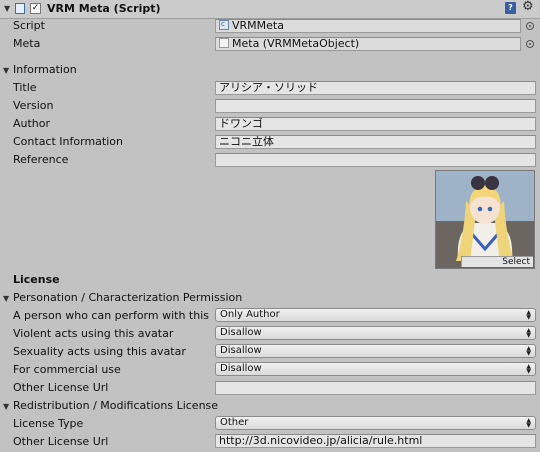 Image resolution: width=540 pixels, height=452 pixels. I want to click on author-label: Author, so click(32, 123).